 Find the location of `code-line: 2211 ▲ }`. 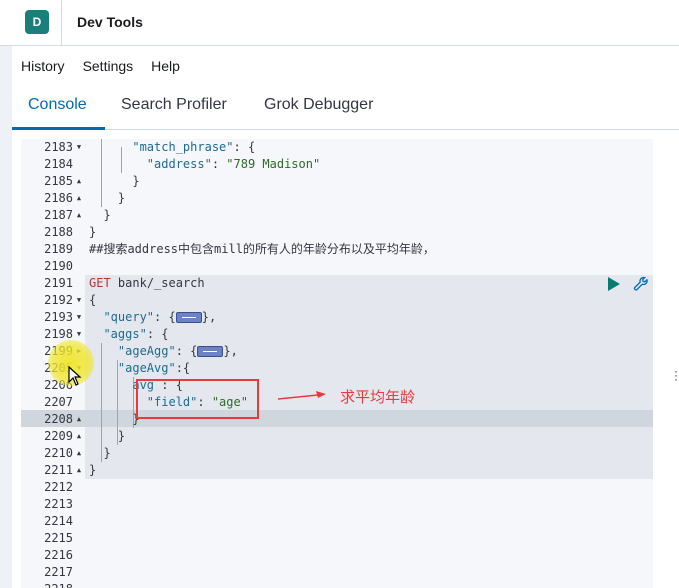

code-line: 2211 ▲ } is located at coordinates (70, 470).